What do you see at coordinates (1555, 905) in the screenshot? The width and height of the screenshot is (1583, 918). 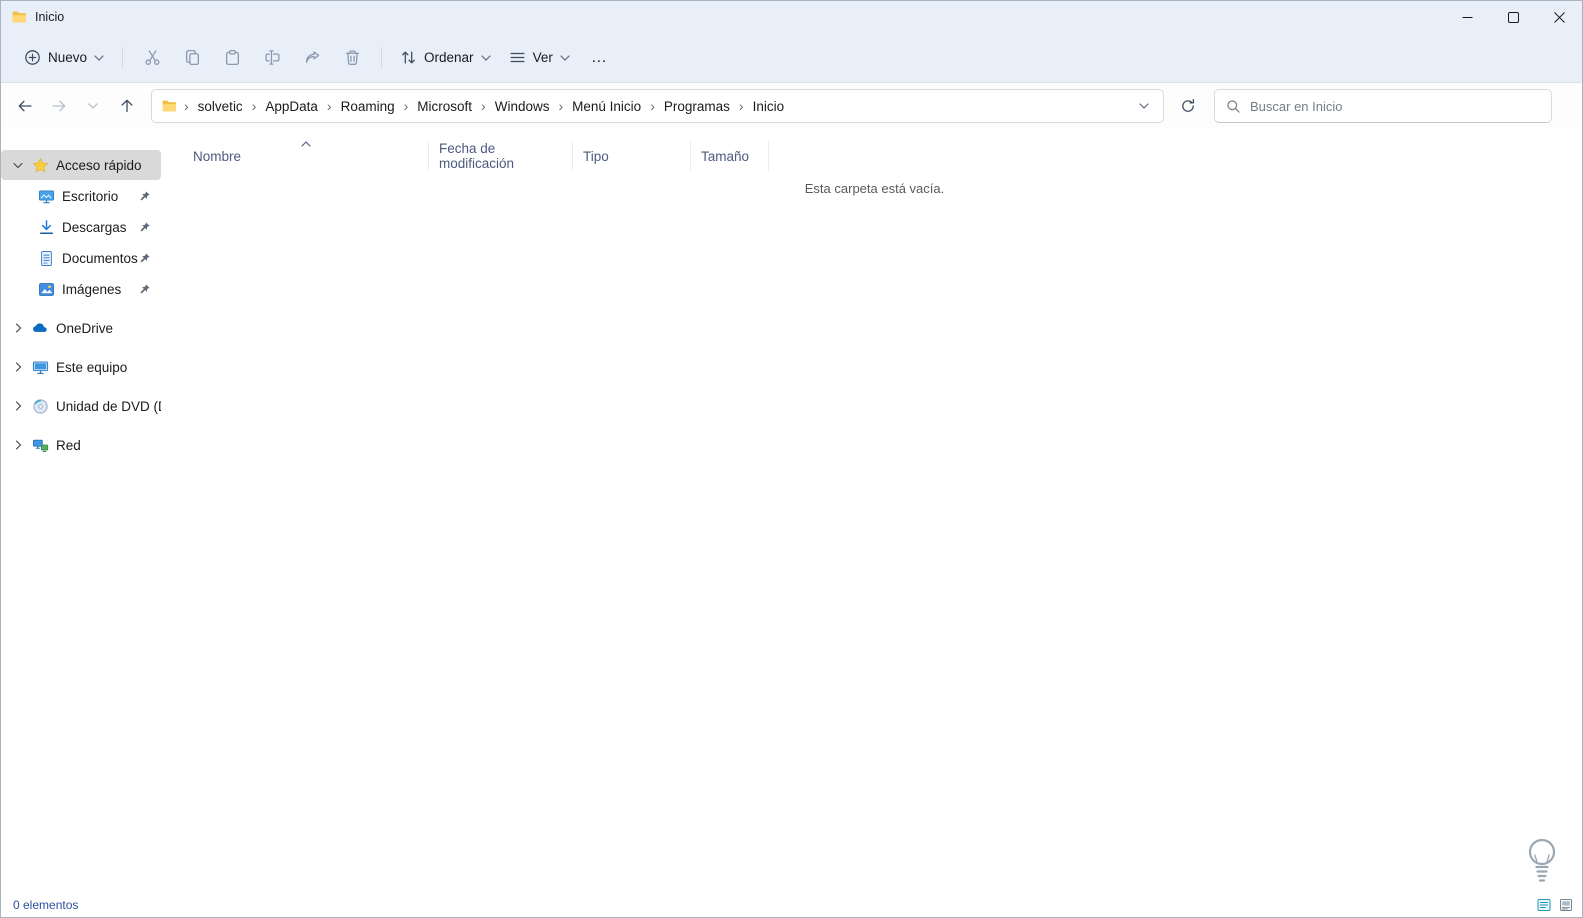 I see `view-toggles` at bounding box center [1555, 905].